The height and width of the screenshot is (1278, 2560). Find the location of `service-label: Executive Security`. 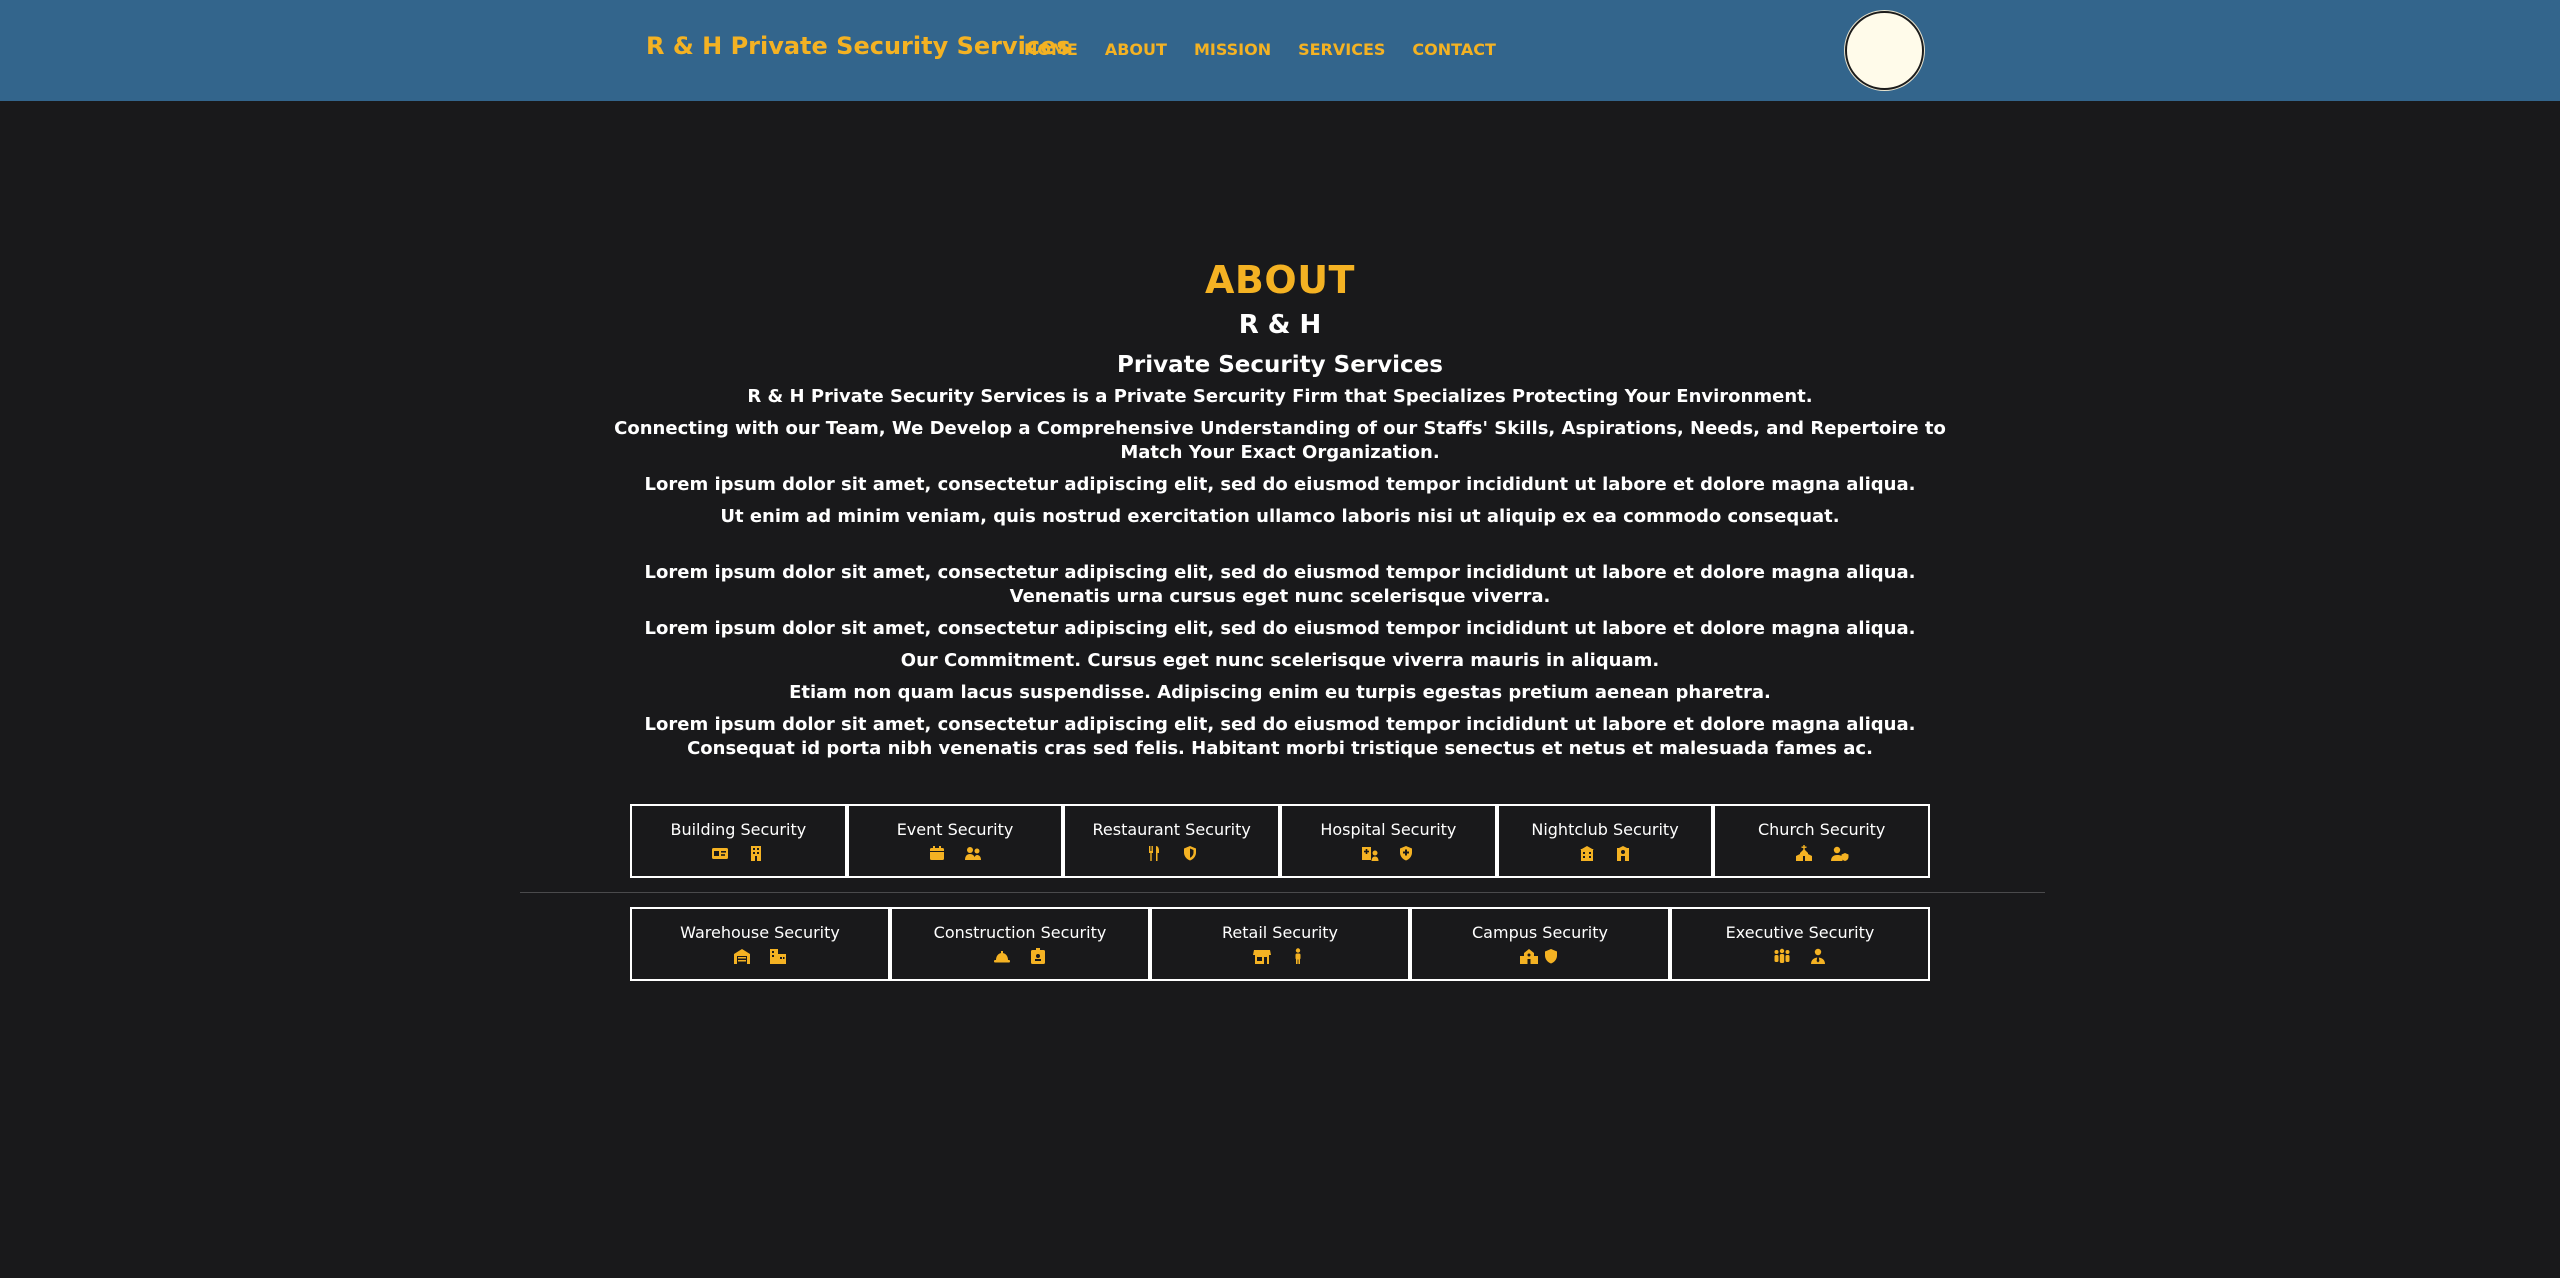

service-label: Executive Security is located at coordinates (1800, 932).